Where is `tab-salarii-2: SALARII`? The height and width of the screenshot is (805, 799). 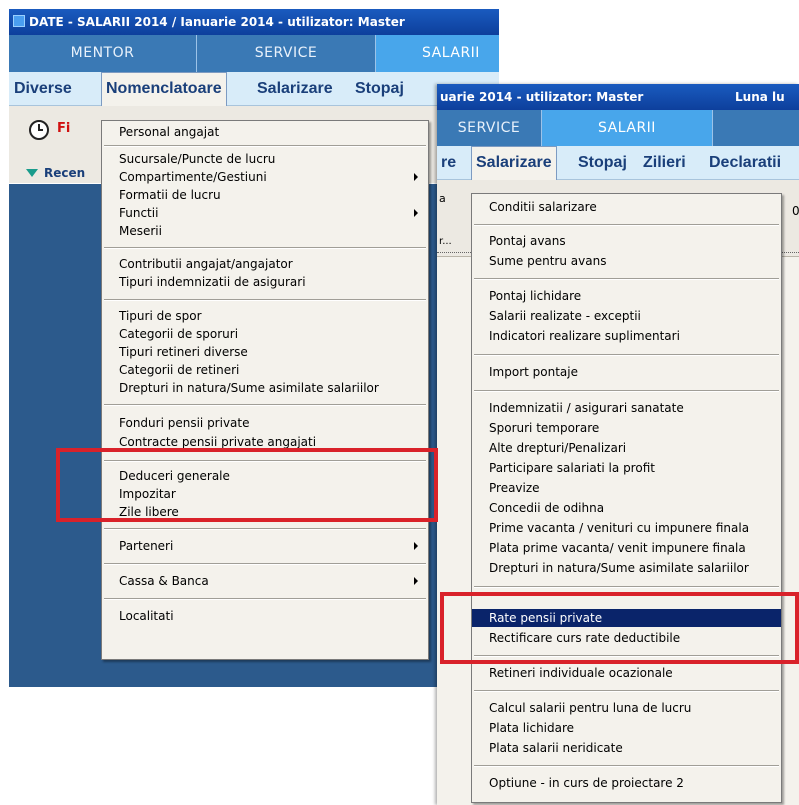 tab-salarii-2: SALARII is located at coordinates (627, 128).